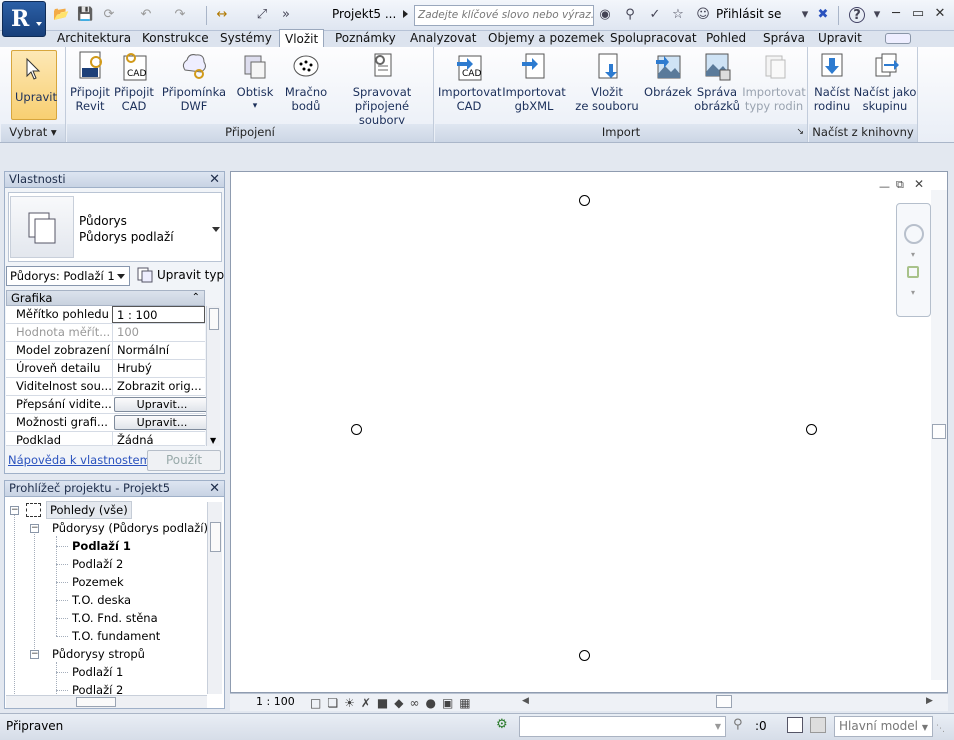 The height and width of the screenshot is (740, 954). Describe the element at coordinates (840, 39) in the screenshot. I see `tab-upravit: Upravit` at that location.